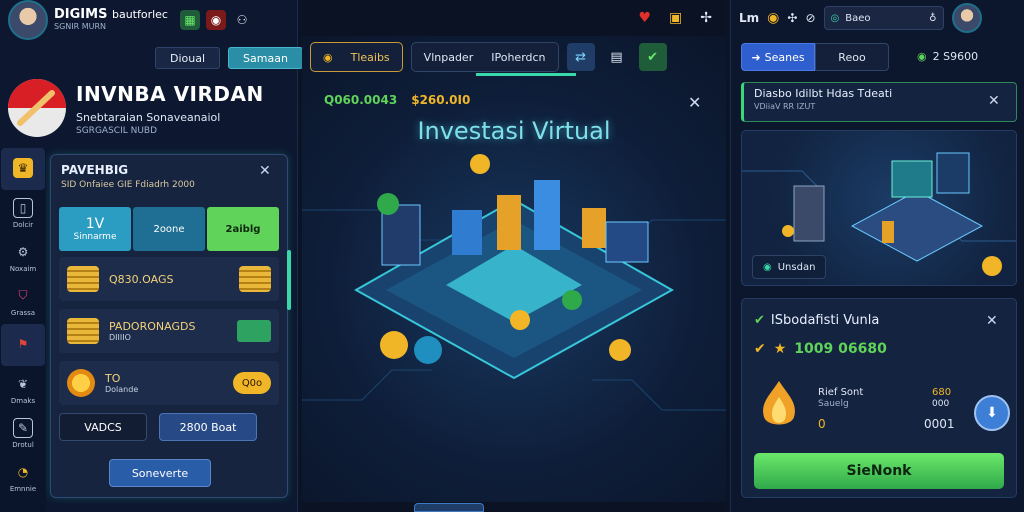  What do you see at coordinates (361, 100) in the screenshot?
I see `price-green: Q060.0043` at bounding box center [361, 100].